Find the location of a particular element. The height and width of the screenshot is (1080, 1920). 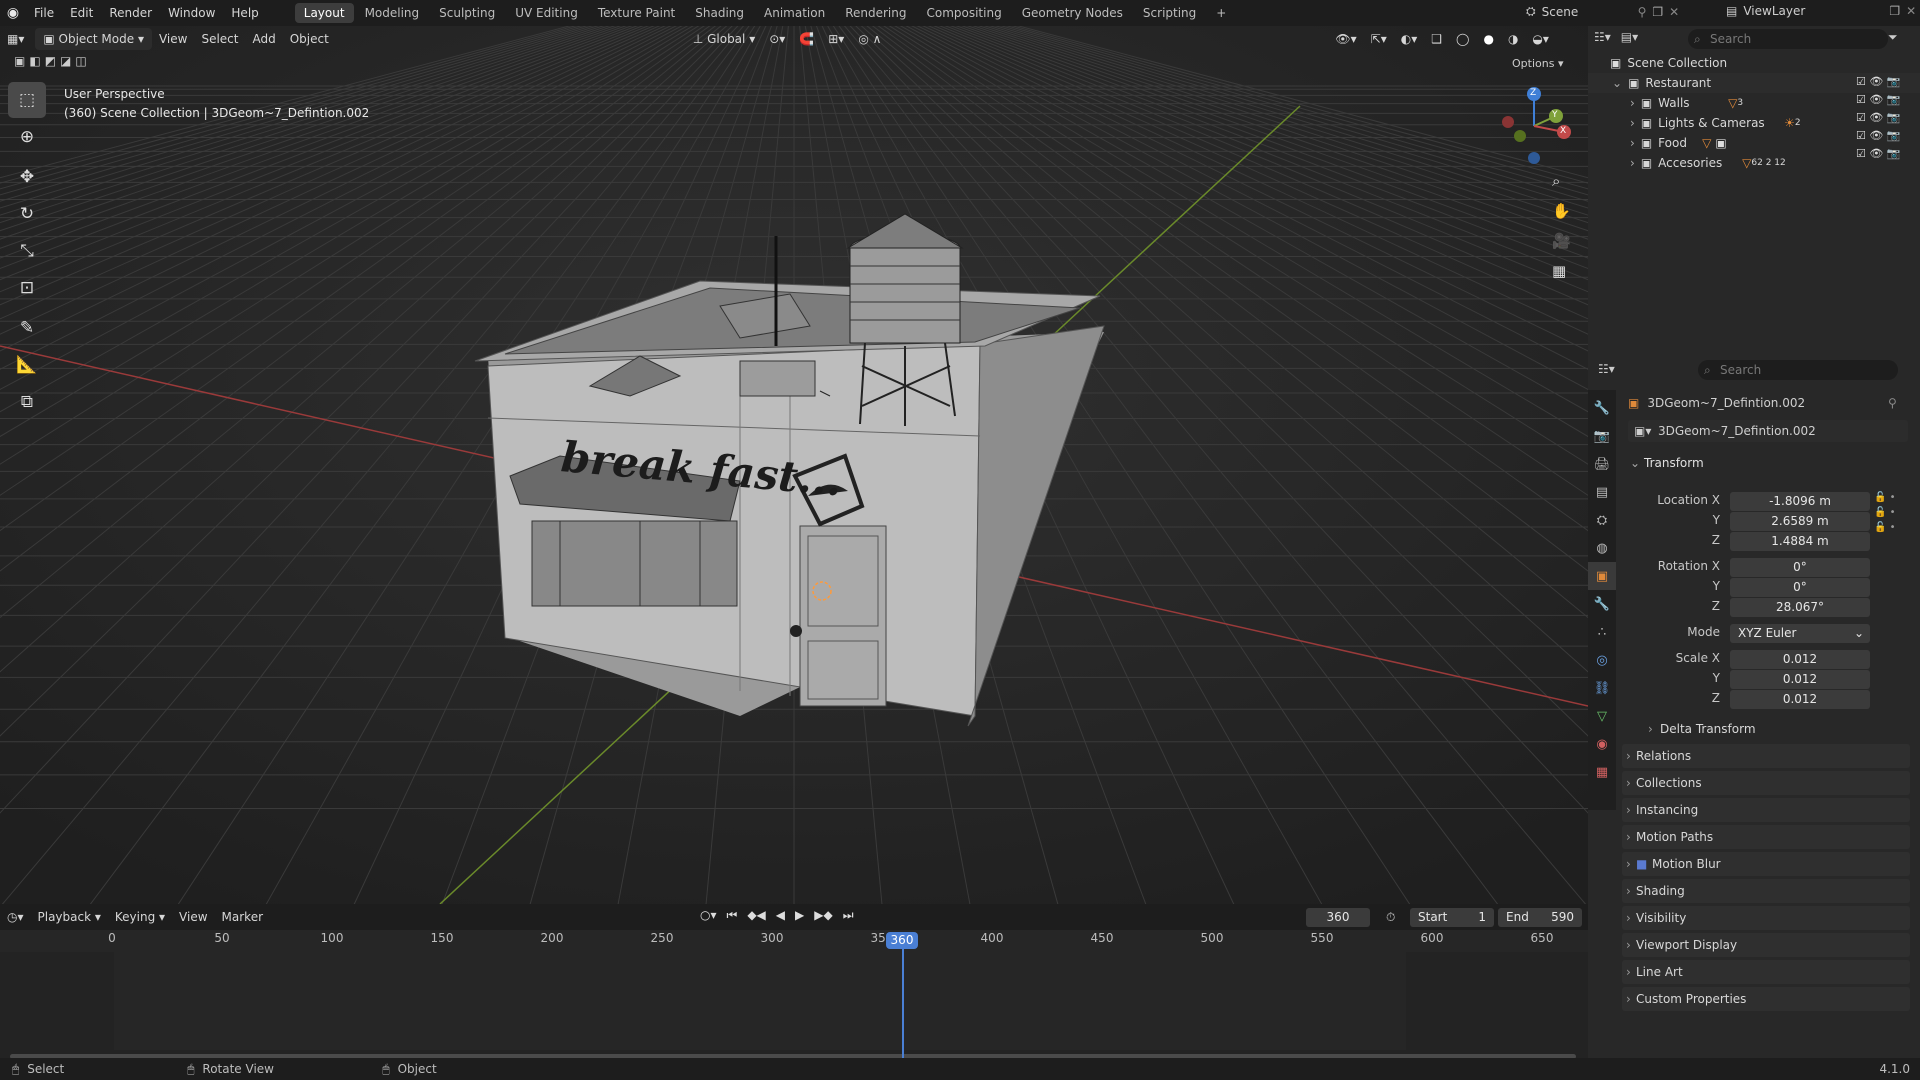

texture-tab-icon: ▦ is located at coordinates (1602, 772).